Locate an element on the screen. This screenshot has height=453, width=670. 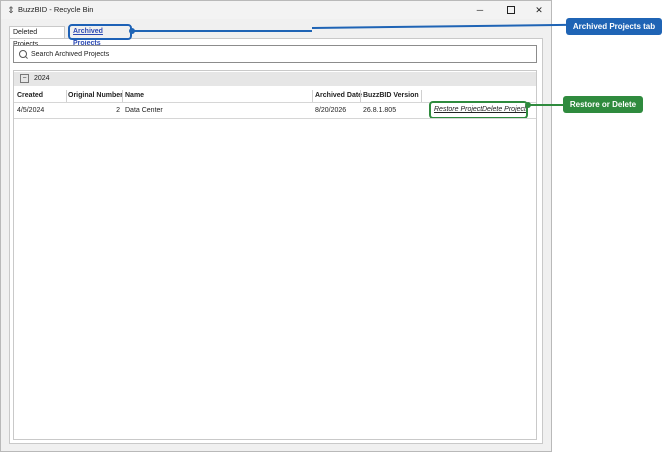
close-button: ✕ is located at coordinates (539, 10).